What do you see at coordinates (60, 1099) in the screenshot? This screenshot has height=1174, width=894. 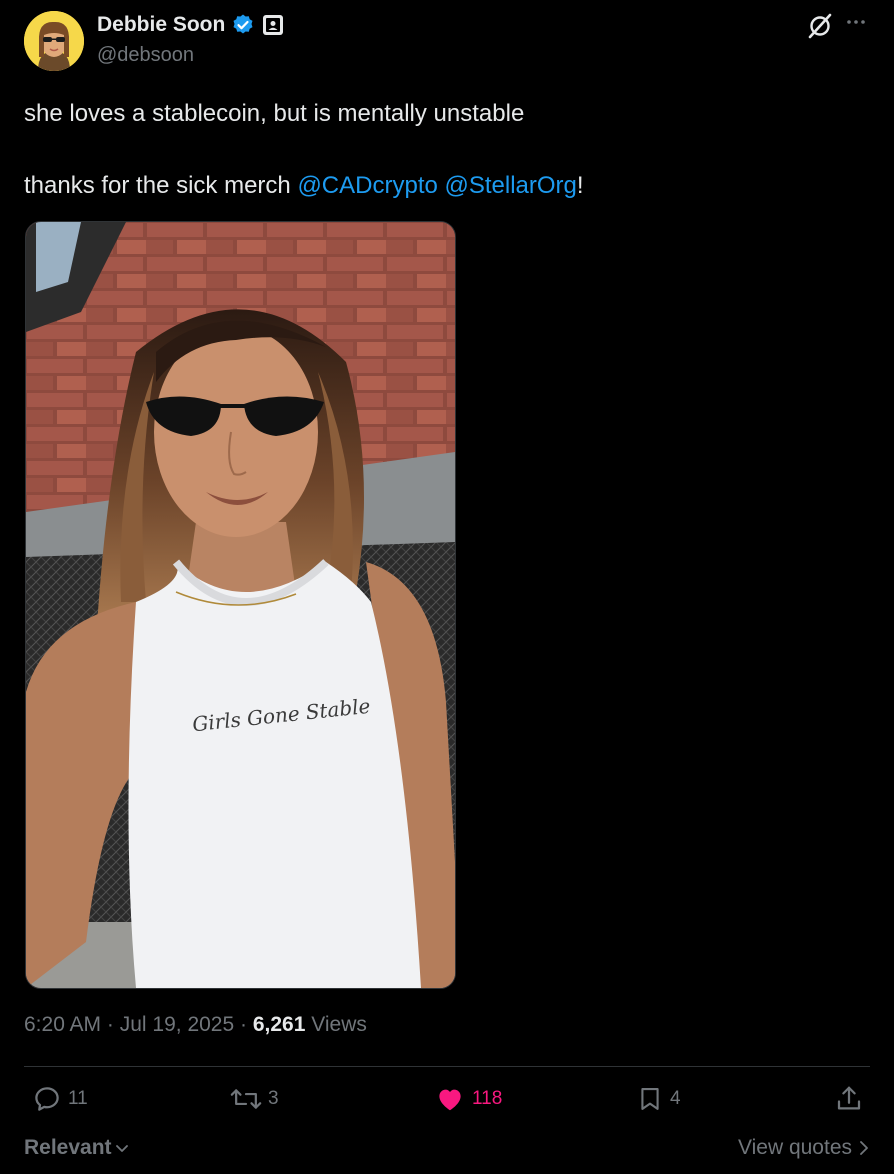 I see `reply-button: 11` at bounding box center [60, 1099].